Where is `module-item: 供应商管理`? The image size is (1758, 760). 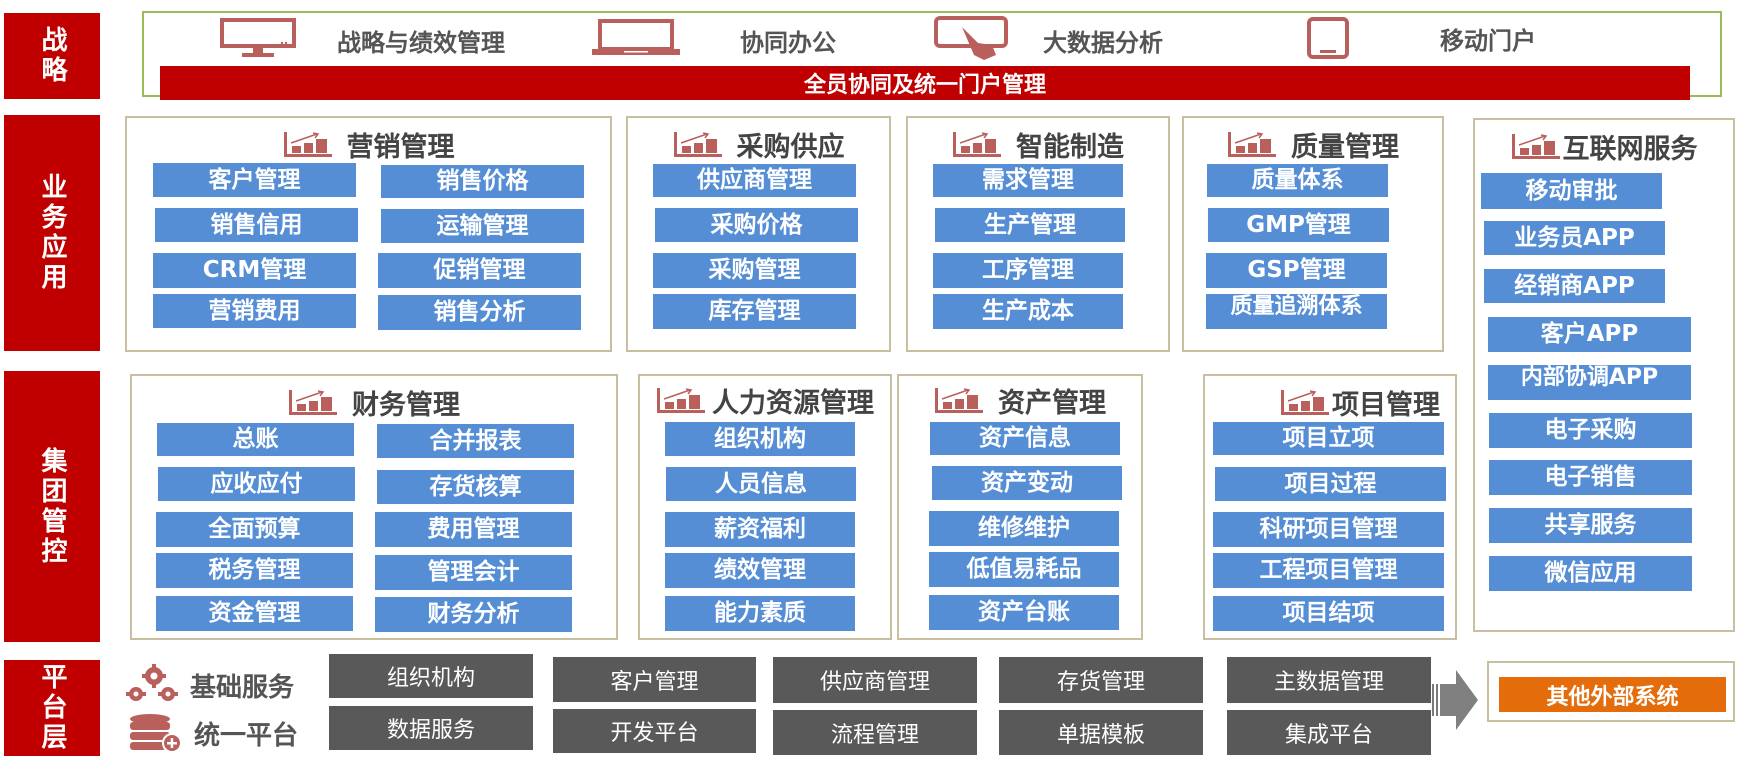
module-item: 供应商管理 is located at coordinates (754, 180).